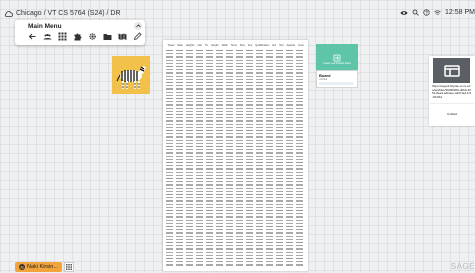 This screenshot has height=273, width=475. What do you see at coordinates (250, 45) in the screenshot?
I see `table-header-cell: Fus` at bounding box center [250, 45].